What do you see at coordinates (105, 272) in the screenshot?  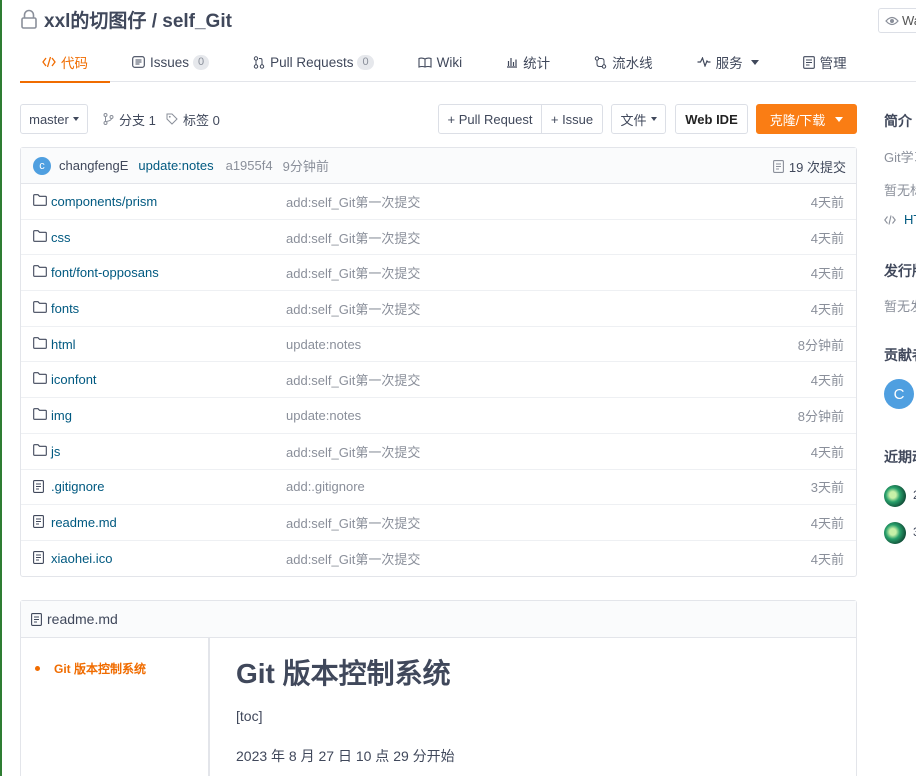 I see `file-name-link: font/font-opposans` at bounding box center [105, 272].